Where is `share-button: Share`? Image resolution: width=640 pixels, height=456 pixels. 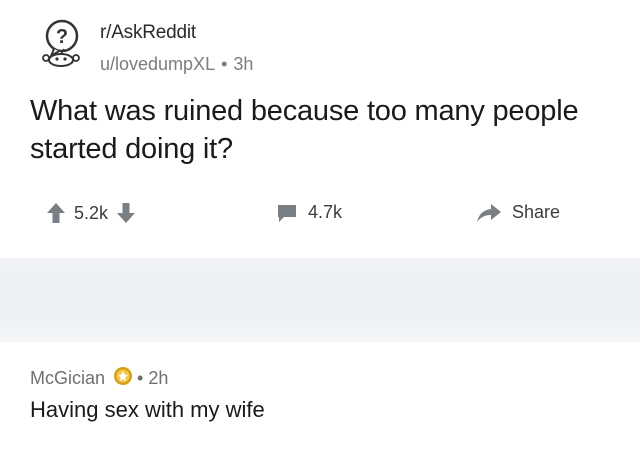 share-button: Share is located at coordinates (518, 212).